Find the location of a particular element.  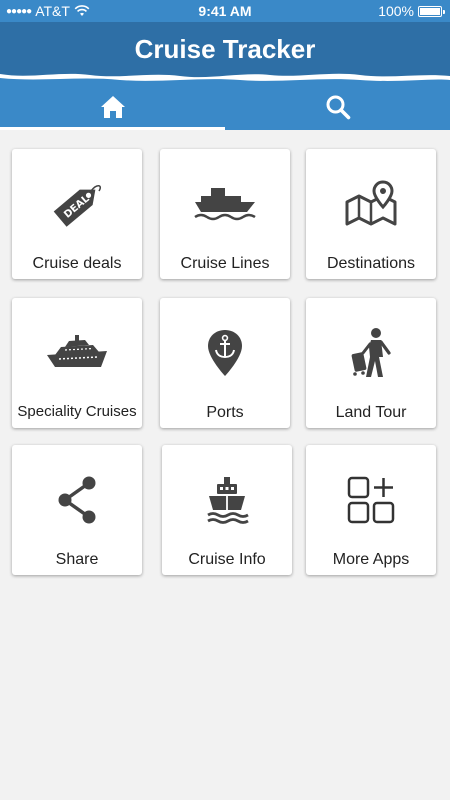

traveler-icon is located at coordinates (371, 352).